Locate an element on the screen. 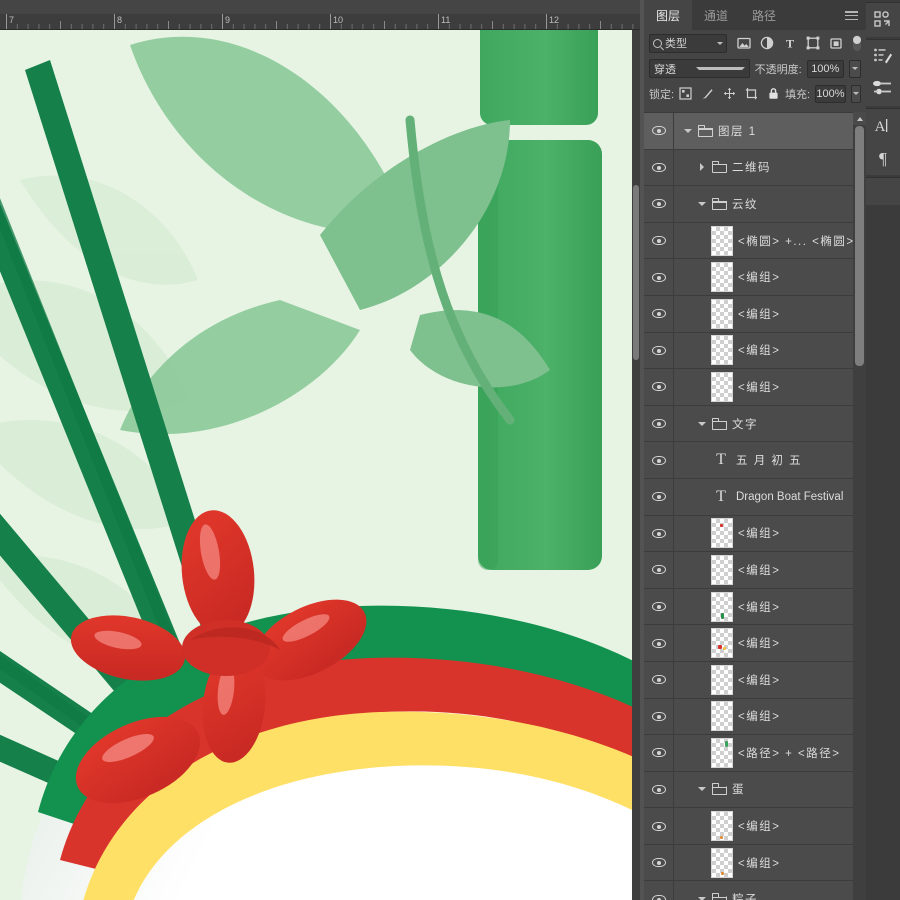  shape-filter-icon is located at coordinates (813, 43).